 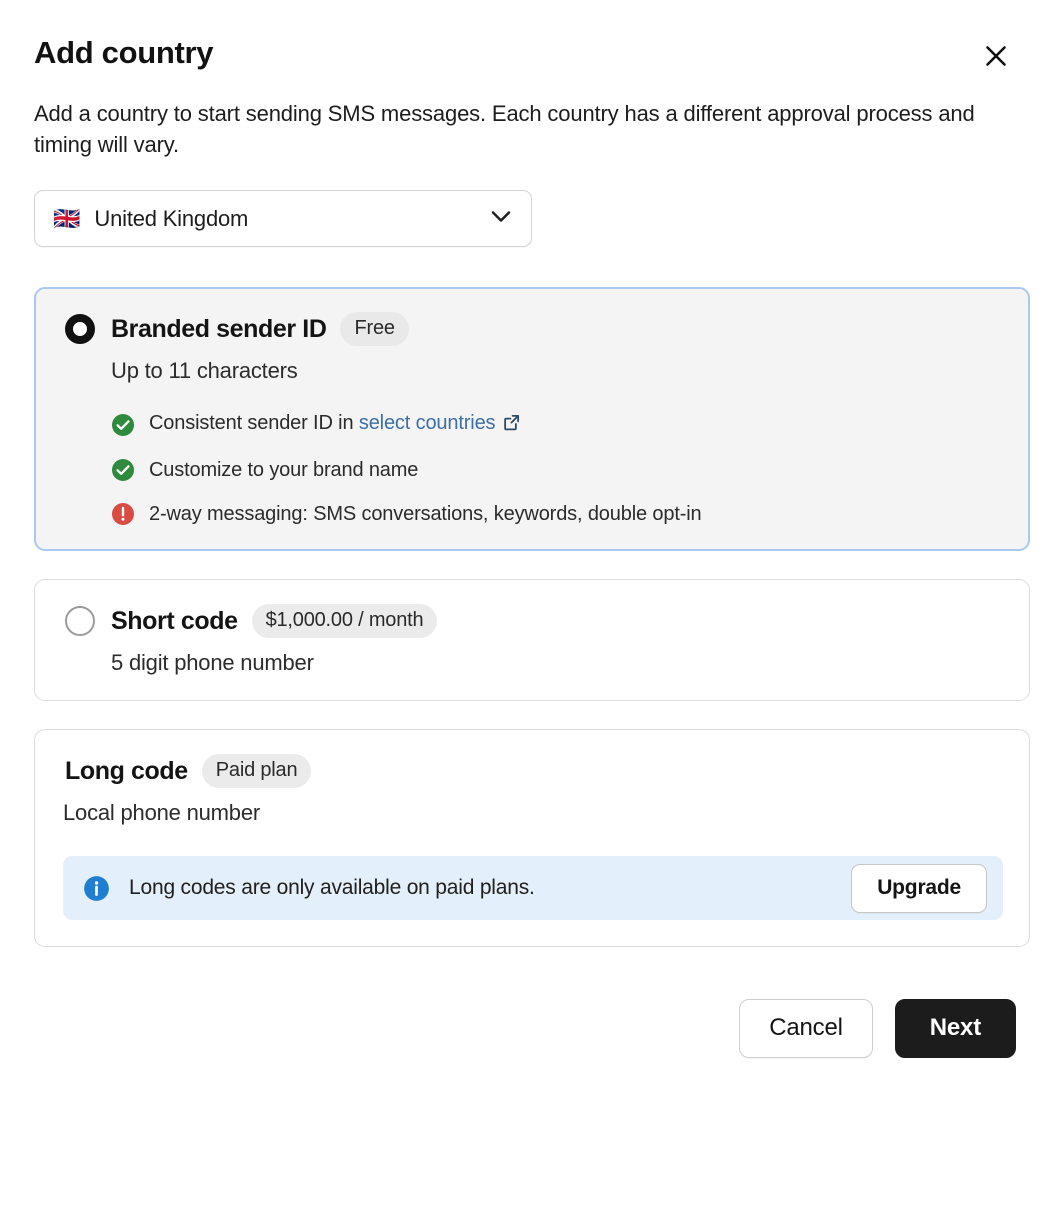 I want to click on option-header: Long code Paid plan, so click(x=534, y=771).